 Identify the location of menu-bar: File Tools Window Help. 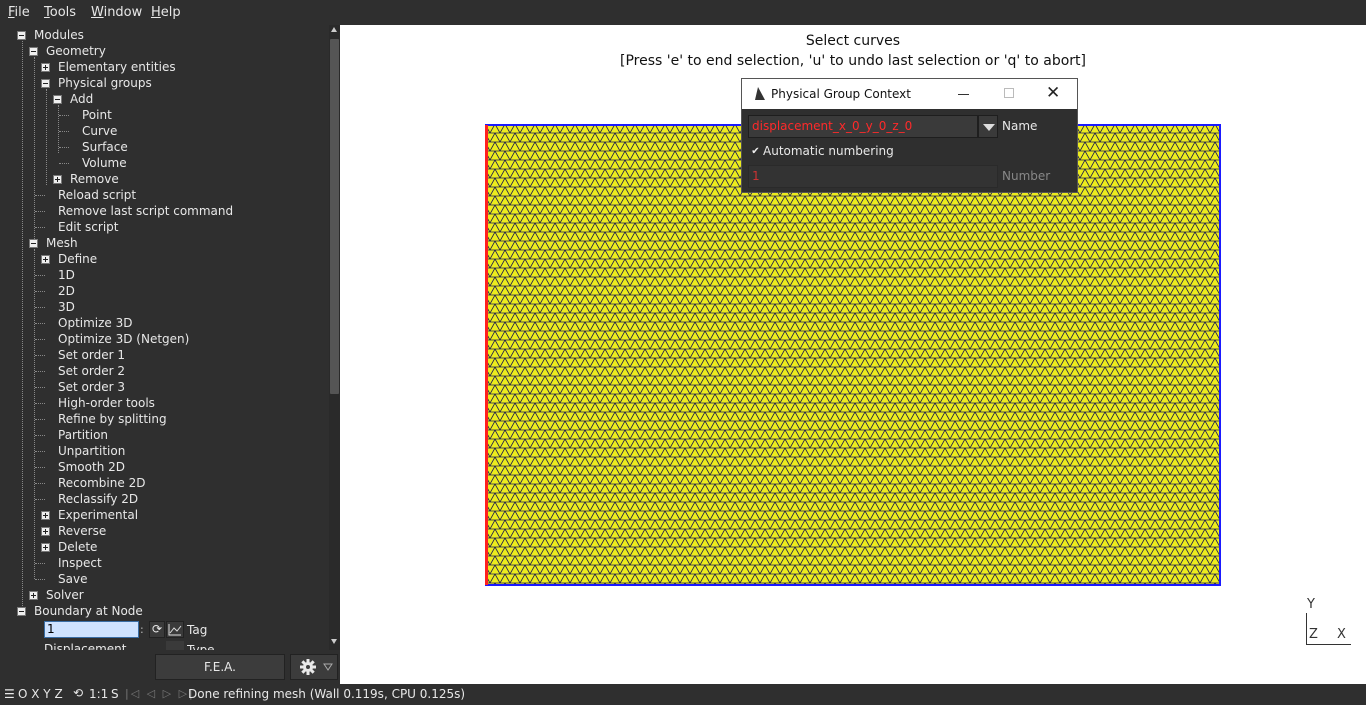
(683, 12).